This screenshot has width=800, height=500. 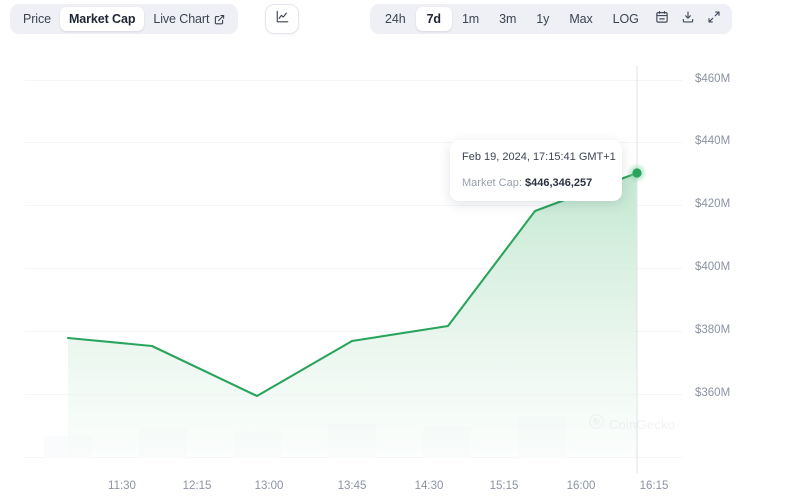 I want to click on calendar-button, so click(x=662, y=19).